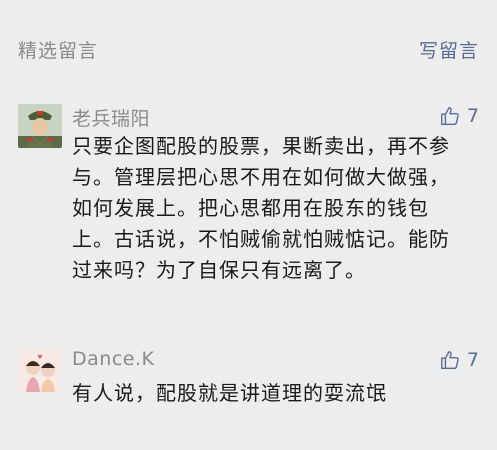 The image size is (497, 450). I want to click on avatar: ♥, so click(40, 370).